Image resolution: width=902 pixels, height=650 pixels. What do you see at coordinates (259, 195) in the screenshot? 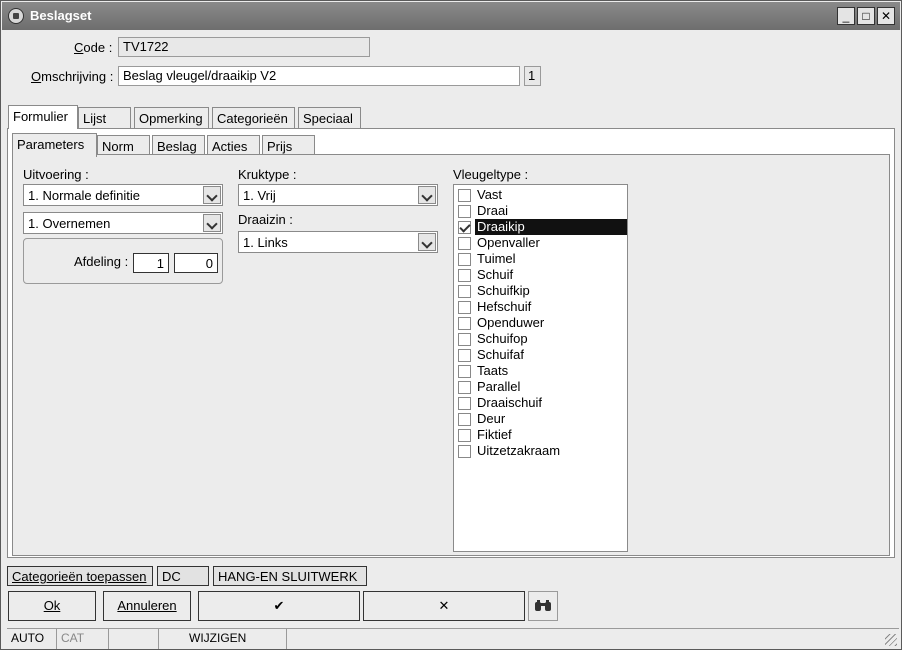
I see `kruktype-value: 1. Vrij` at bounding box center [259, 195].